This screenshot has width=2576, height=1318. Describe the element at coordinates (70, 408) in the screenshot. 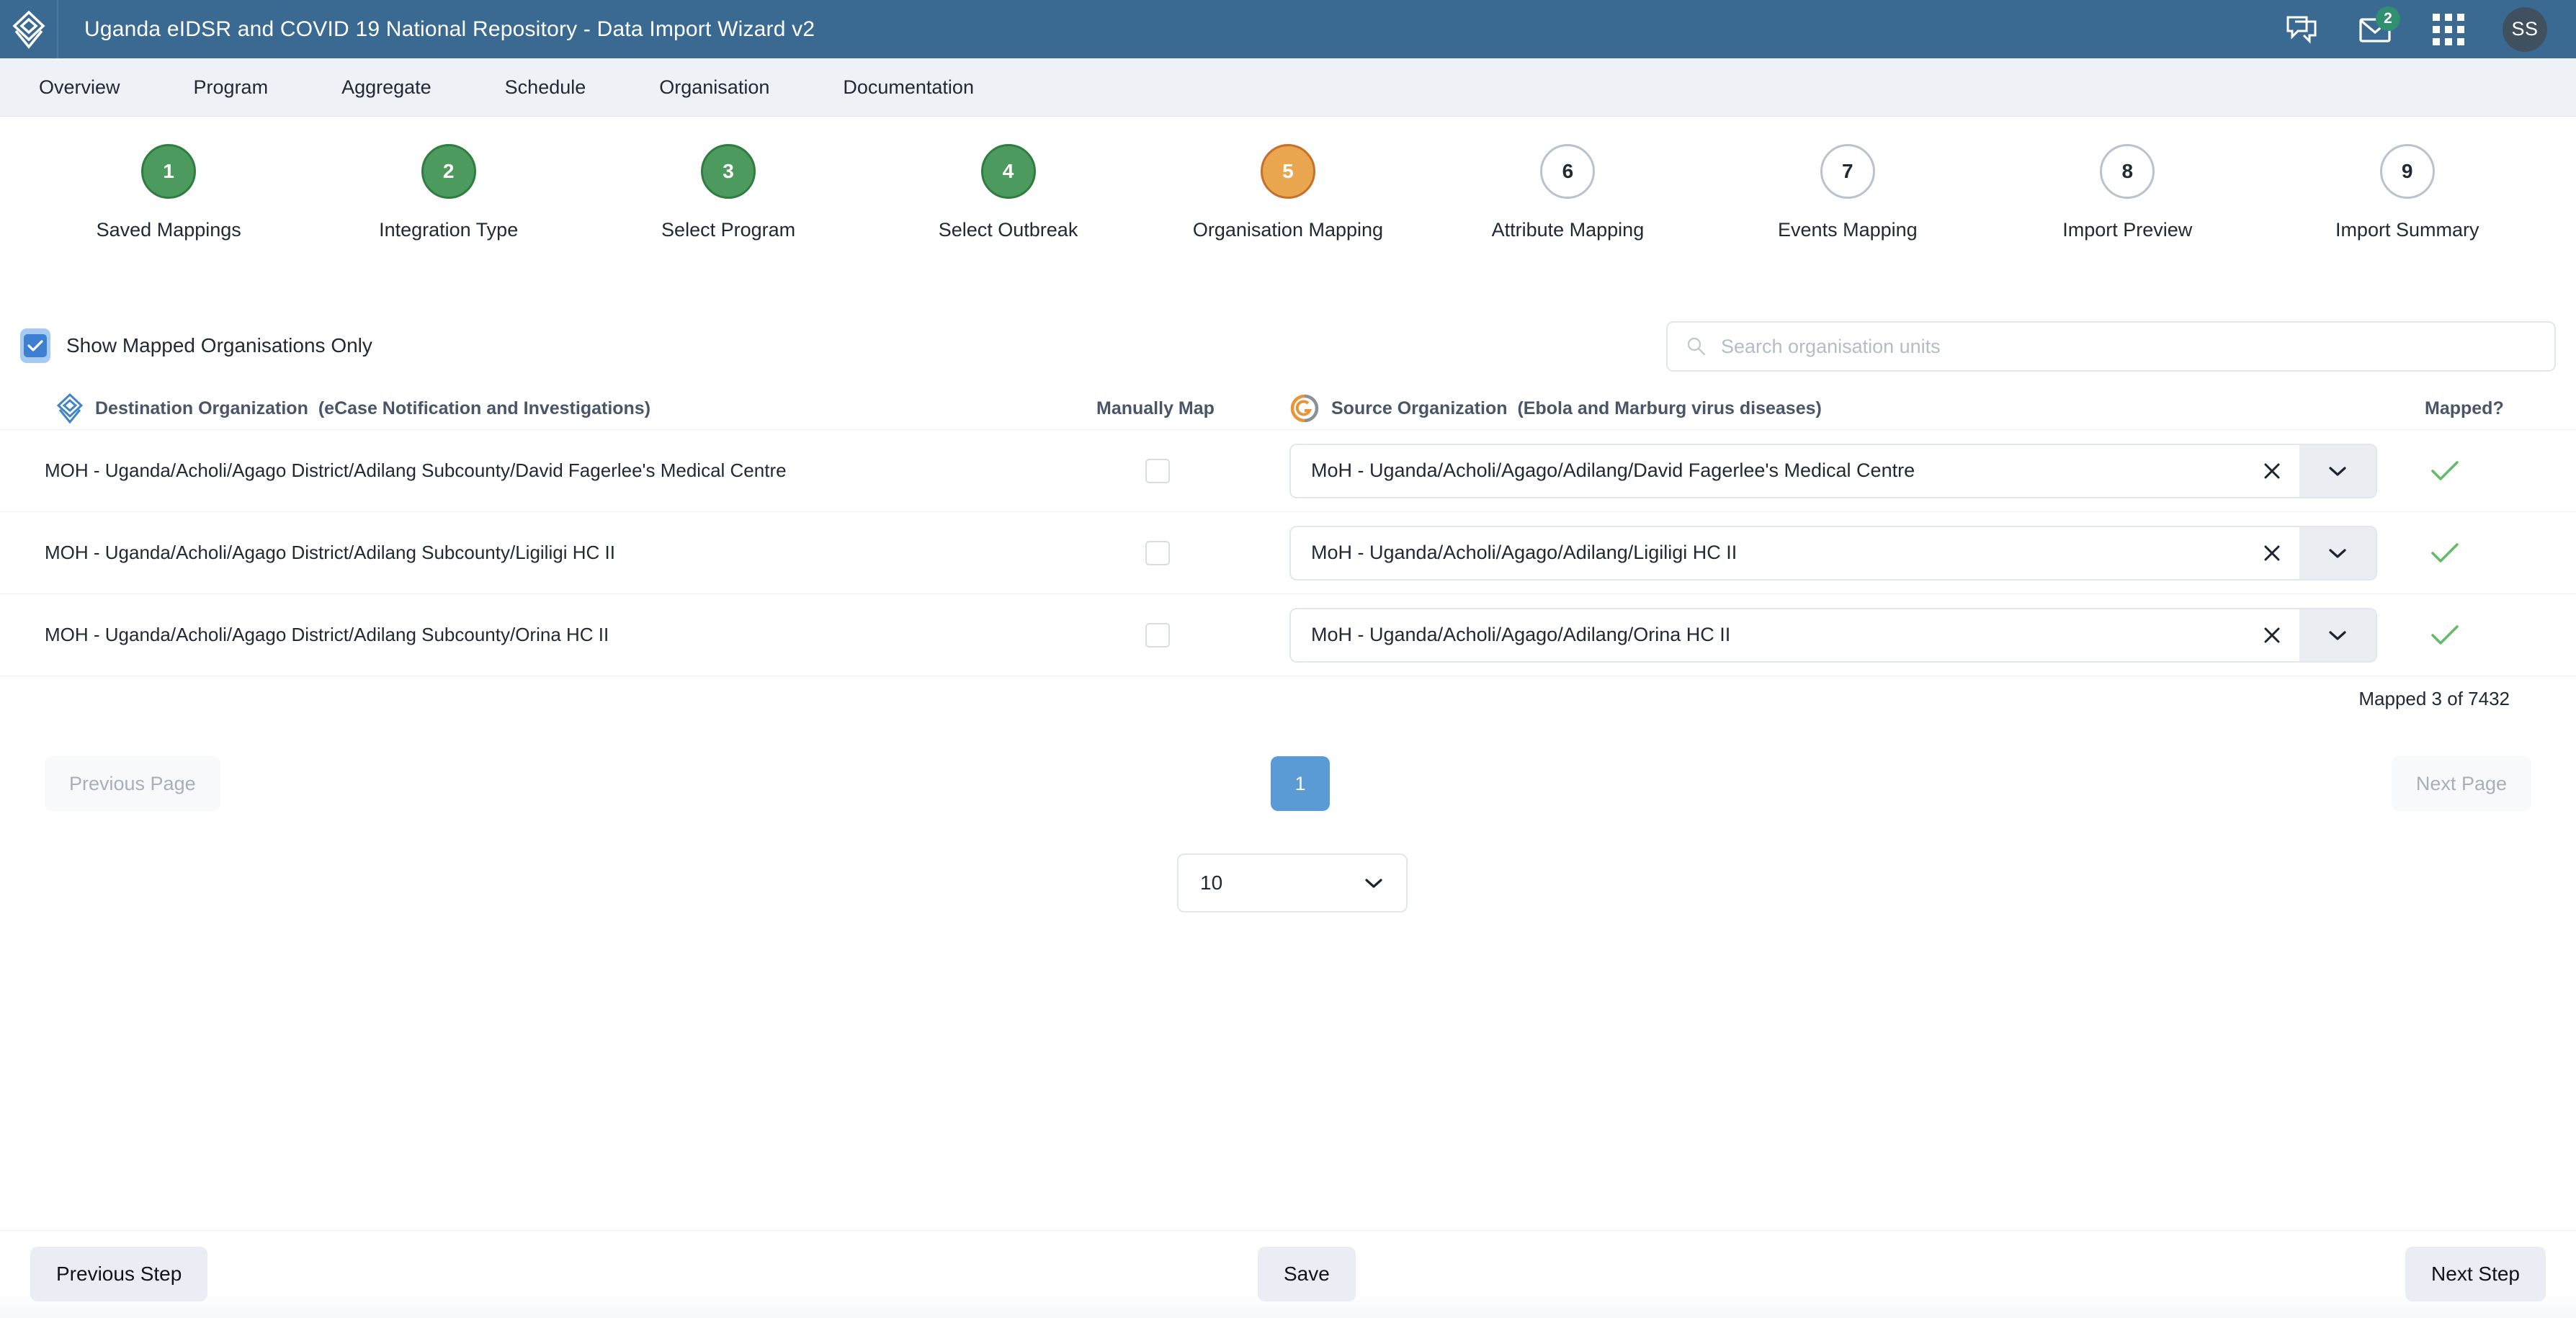

I see `dhis2-layers-icon` at that location.